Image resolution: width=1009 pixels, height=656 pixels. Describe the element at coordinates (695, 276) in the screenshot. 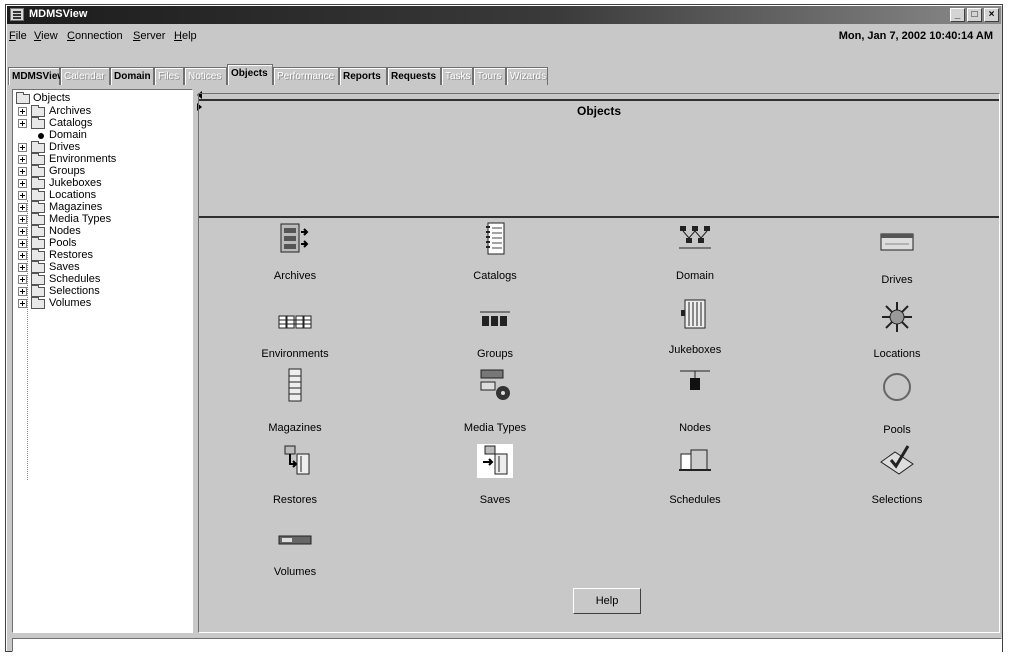

I see `object-label: Domain` at that location.